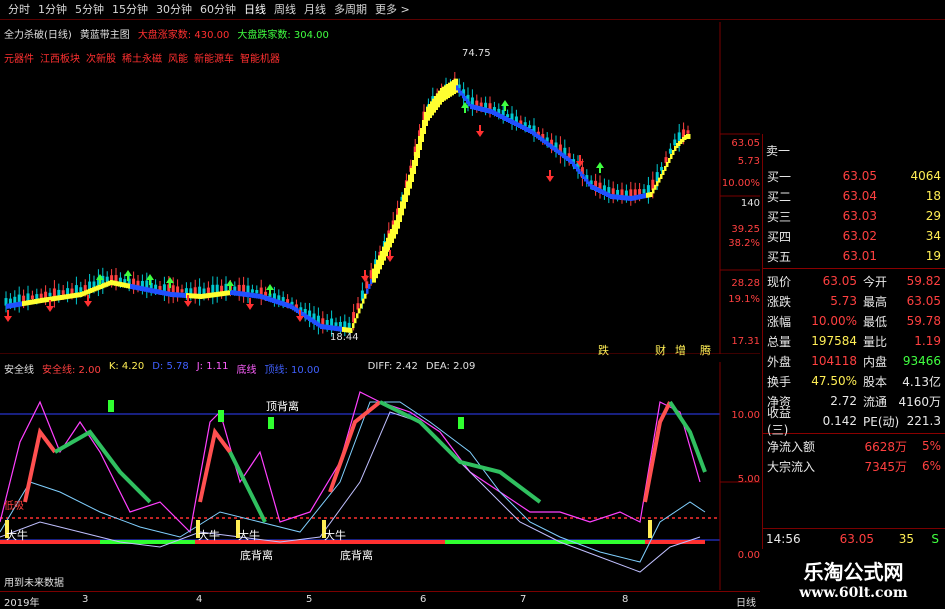 The image size is (945, 609). What do you see at coordinates (178, 57) in the screenshot?
I see `concept-tag: 风能` at bounding box center [178, 57].